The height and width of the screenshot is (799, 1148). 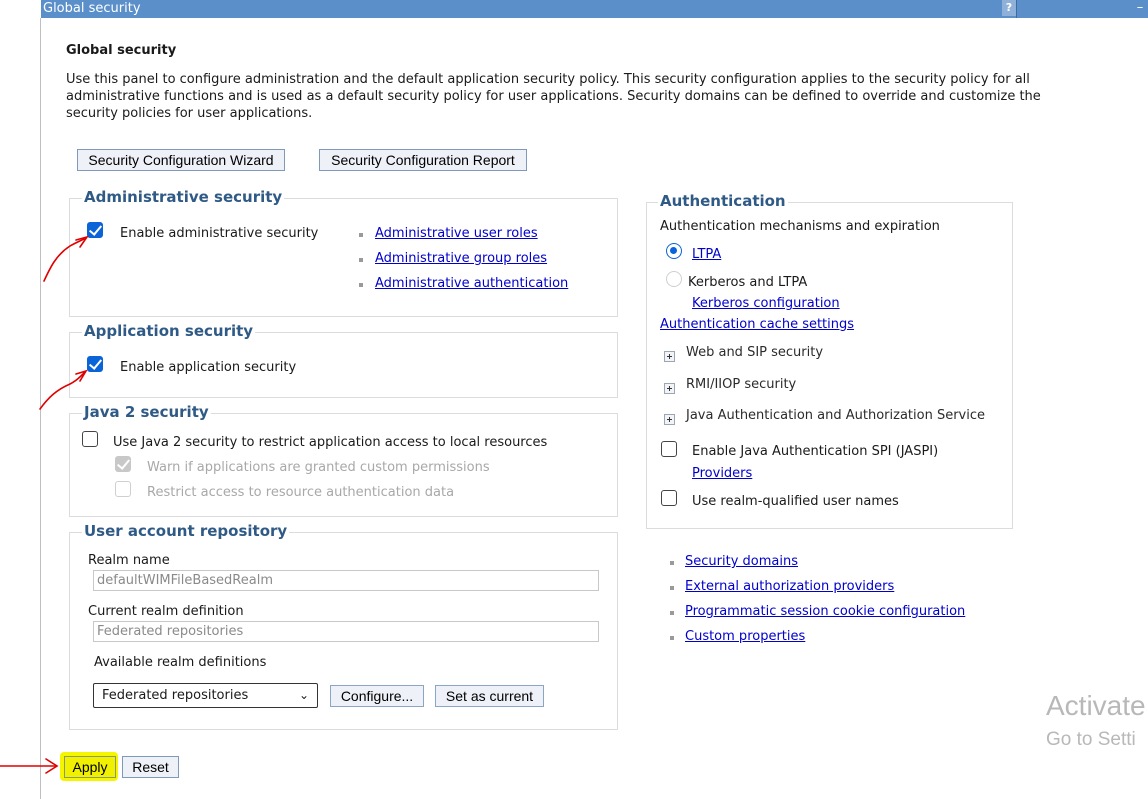 I want to click on activate-watermark-line2: Go to Setti, so click(x=1091, y=739).